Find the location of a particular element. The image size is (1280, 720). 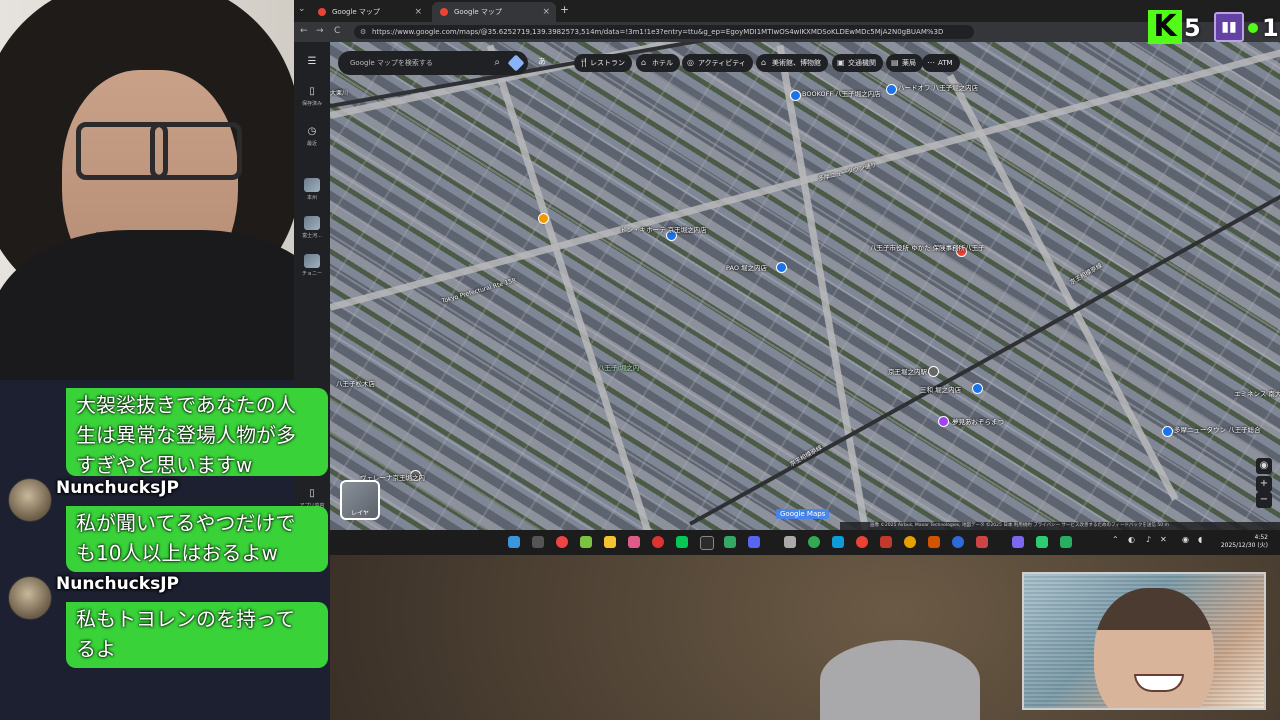

road-label: 京王相模原線 is located at coordinates (806, 456).